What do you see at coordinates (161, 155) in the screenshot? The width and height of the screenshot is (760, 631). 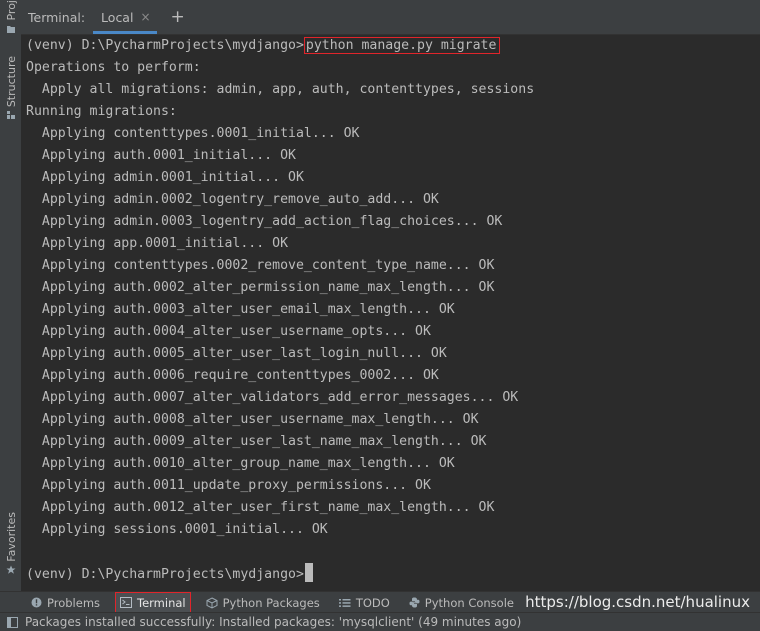 I see `output-line: Applying auth.0001_initial... OK` at bounding box center [161, 155].